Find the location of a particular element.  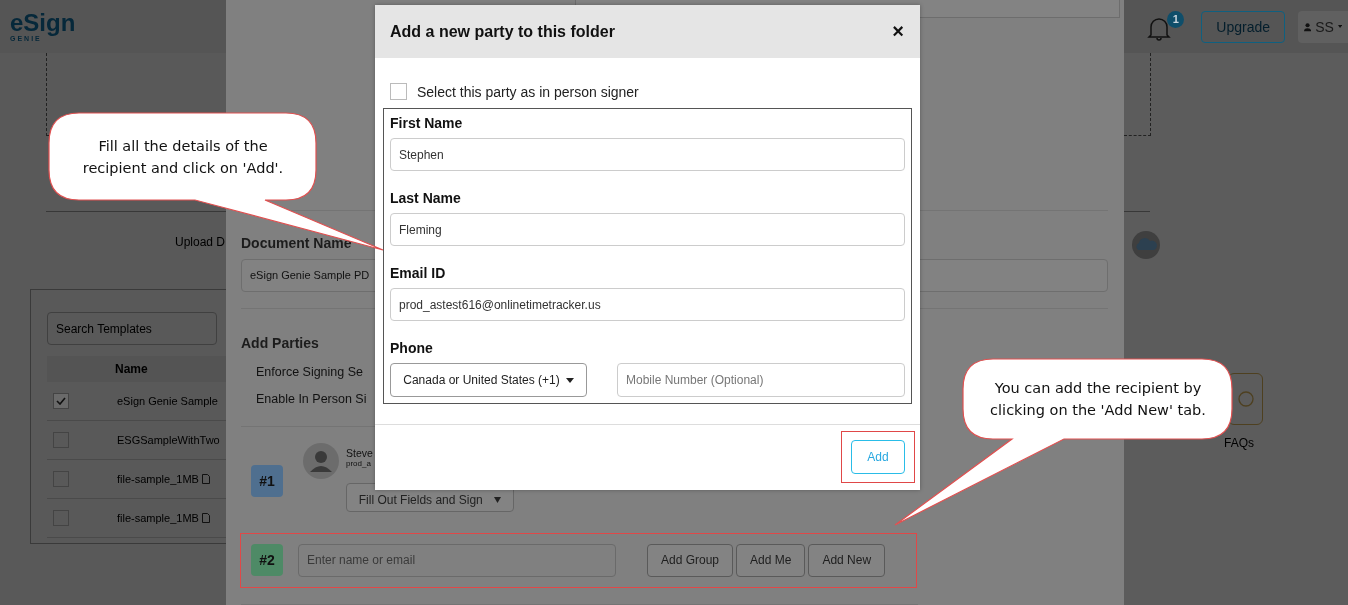

party-button: Add New is located at coordinates (847, 560).